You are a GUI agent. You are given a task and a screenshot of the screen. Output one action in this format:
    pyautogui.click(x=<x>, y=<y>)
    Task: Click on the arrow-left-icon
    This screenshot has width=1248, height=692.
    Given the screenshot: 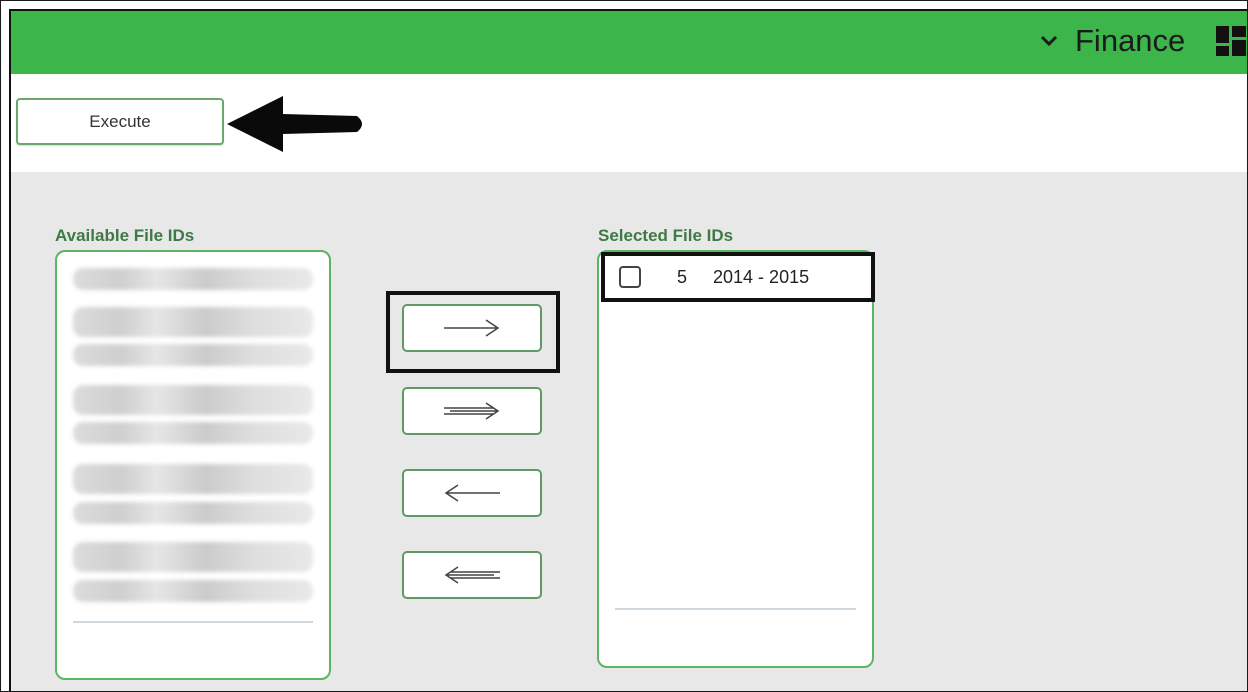 What is the action you would take?
    pyautogui.click(x=472, y=493)
    